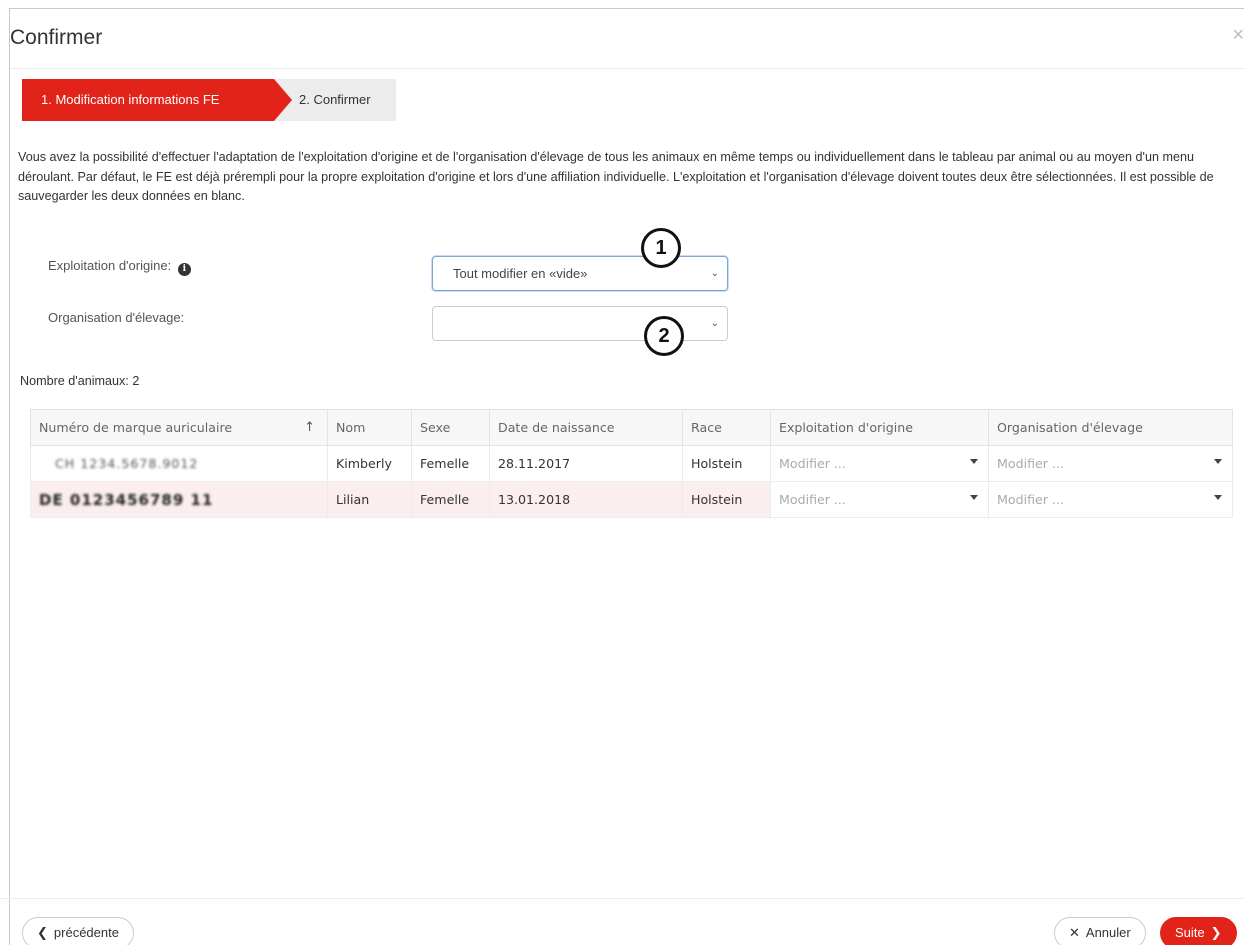  What do you see at coordinates (369, 427) in the screenshot?
I see `col-header-name: Nom` at bounding box center [369, 427].